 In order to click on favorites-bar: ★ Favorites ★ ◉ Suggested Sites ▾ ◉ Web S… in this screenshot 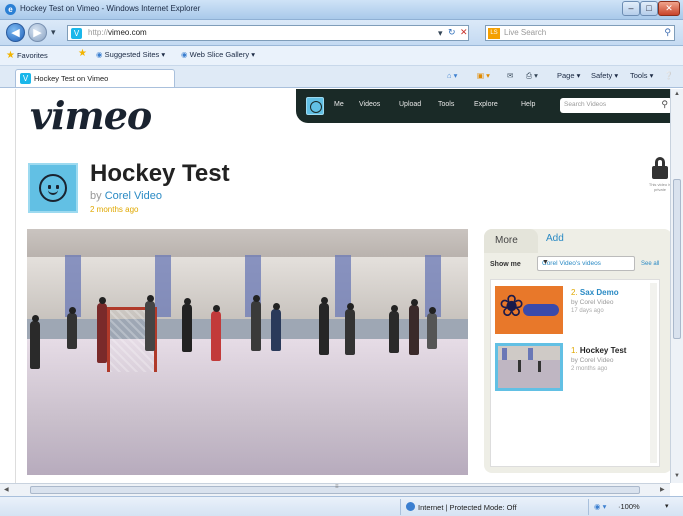, I will do `click(341, 56)`.